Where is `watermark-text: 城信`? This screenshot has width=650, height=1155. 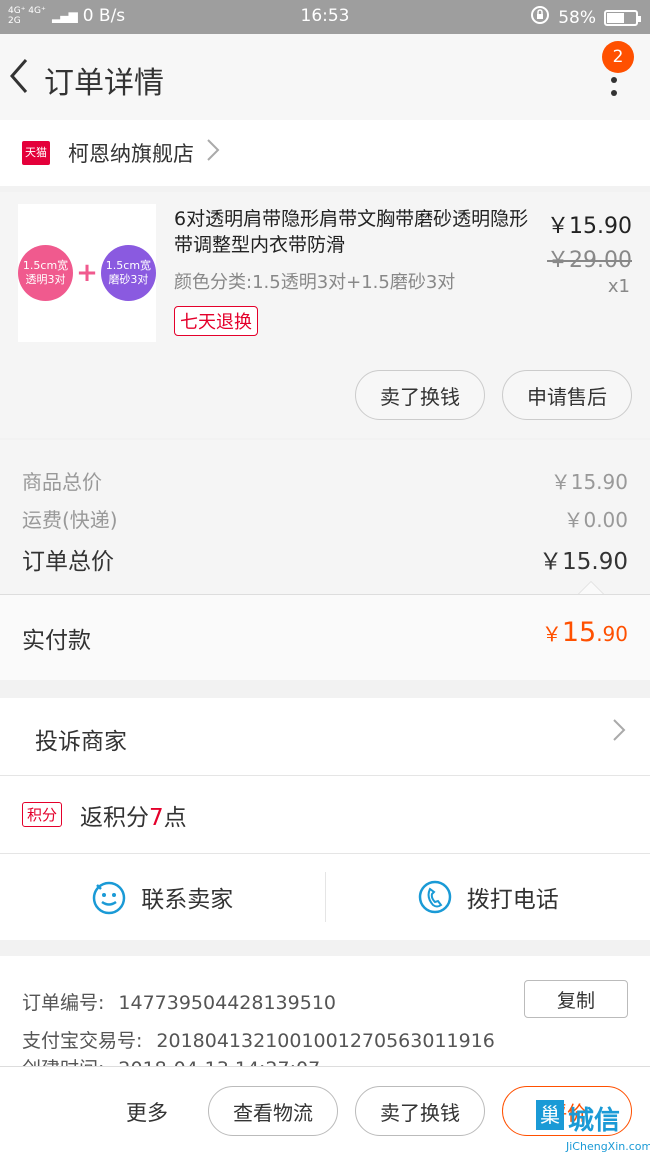
watermark-text: 城信 is located at coordinates (594, 1121).